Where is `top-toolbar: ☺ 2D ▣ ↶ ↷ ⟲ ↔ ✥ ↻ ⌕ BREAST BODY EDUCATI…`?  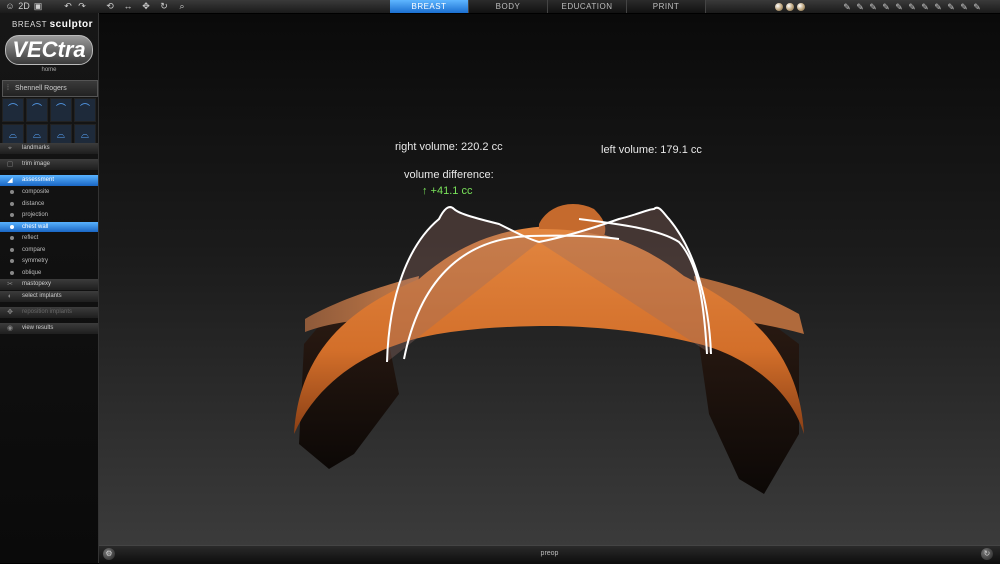 top-toolbar: ☺ 2D ▣ ↶ ↷ ⟲ ↔ ✥ ↻ ⌕ BREAST BODY EDUCATI… is located at coordinates (500, 7).